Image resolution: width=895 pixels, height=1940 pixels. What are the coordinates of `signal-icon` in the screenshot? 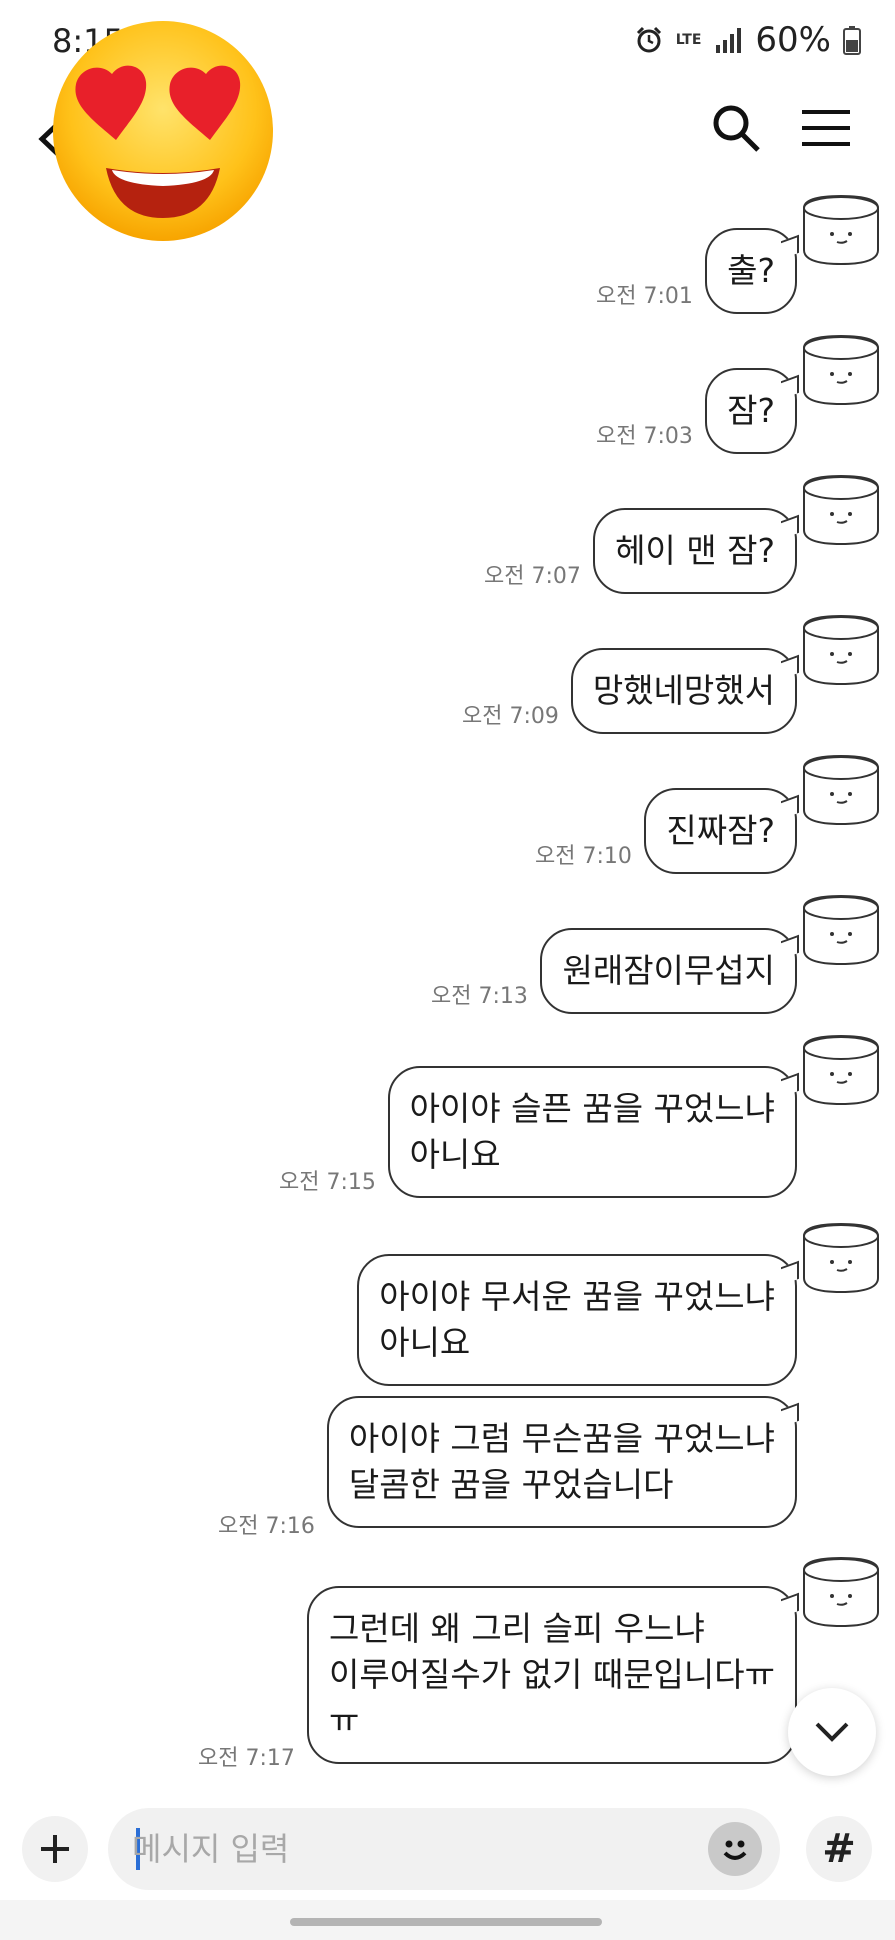 It's located at (729, 40).